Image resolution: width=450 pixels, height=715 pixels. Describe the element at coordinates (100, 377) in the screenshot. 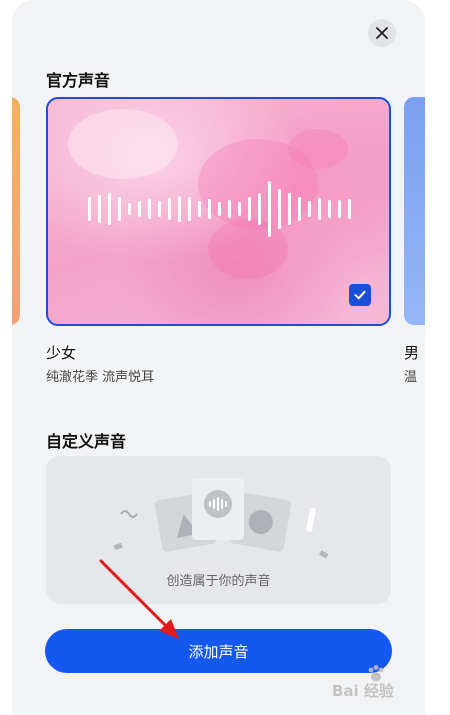

I see `voice-description: 纯澈花季 流声悦耳` at that location.